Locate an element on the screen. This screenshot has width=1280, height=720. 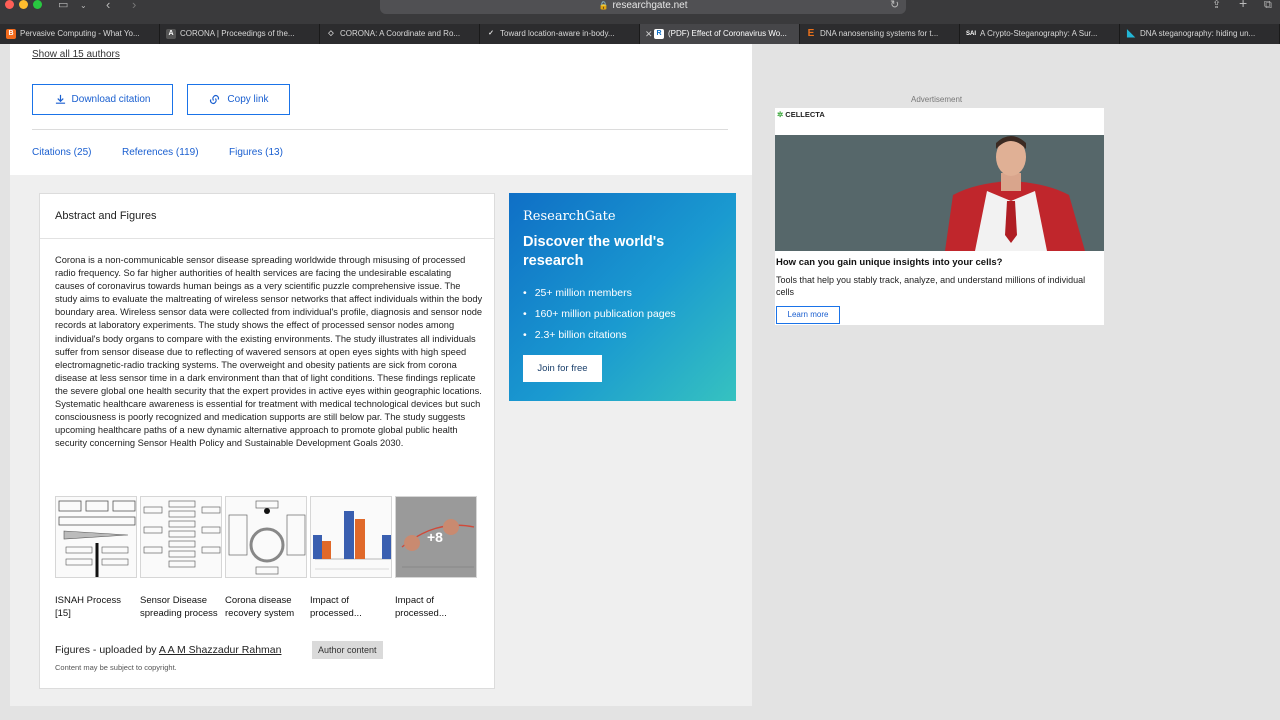
share-icon: ⇪ is located at coordinates (1216, 5).